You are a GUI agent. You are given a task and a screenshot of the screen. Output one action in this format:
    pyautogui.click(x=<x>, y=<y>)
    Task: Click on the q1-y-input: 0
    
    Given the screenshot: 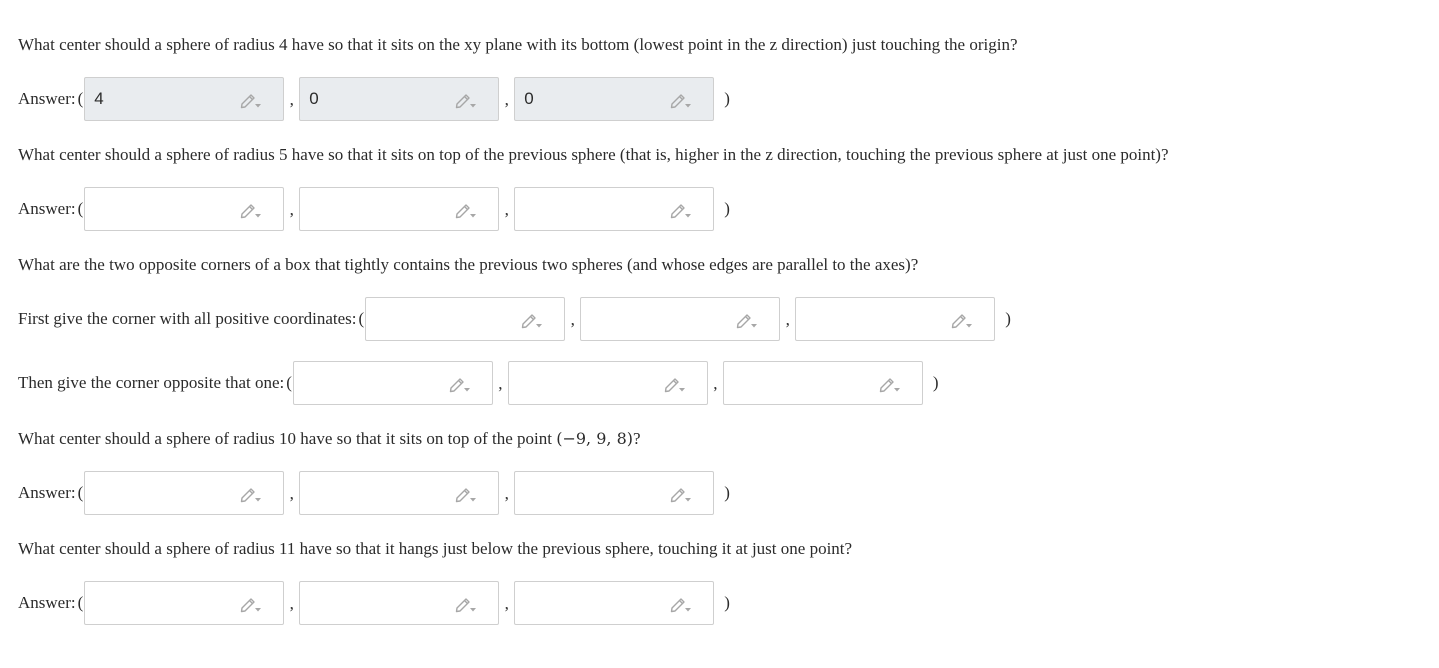 What is the action you would take?
    pyautogui.click(x=399, y=99)
    